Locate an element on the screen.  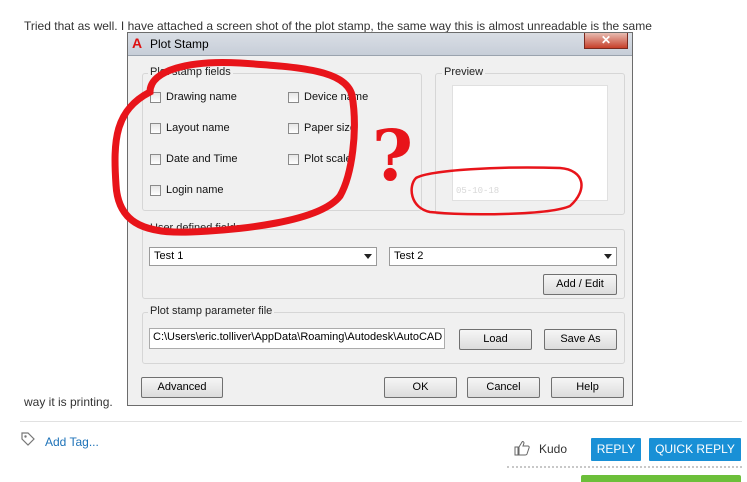
annotation-circle-fields is located at coordinates (234, 147).